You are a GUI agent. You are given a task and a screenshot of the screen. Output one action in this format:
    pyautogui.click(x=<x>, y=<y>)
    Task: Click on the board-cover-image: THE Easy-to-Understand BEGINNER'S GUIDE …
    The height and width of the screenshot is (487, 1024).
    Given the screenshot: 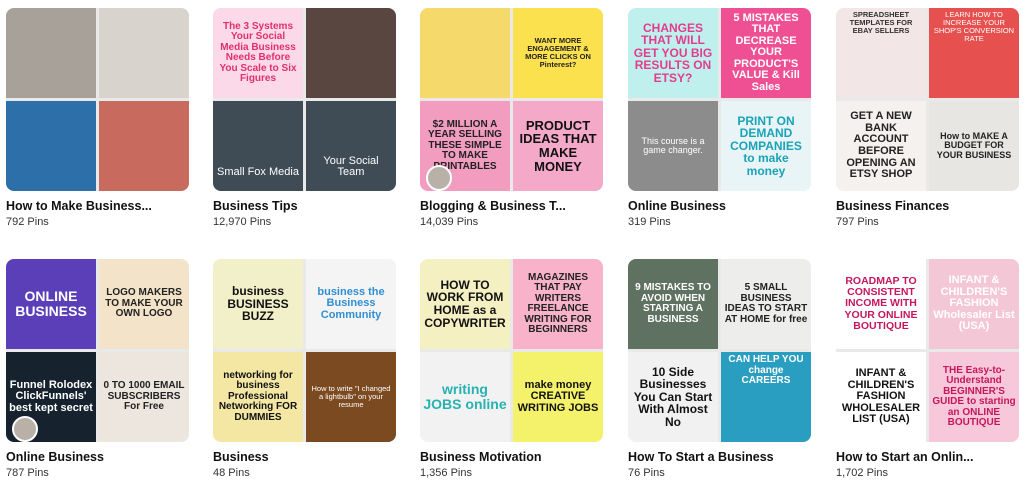 What is the action you would take?
    pyautogui.click(x=974, y=397)
    